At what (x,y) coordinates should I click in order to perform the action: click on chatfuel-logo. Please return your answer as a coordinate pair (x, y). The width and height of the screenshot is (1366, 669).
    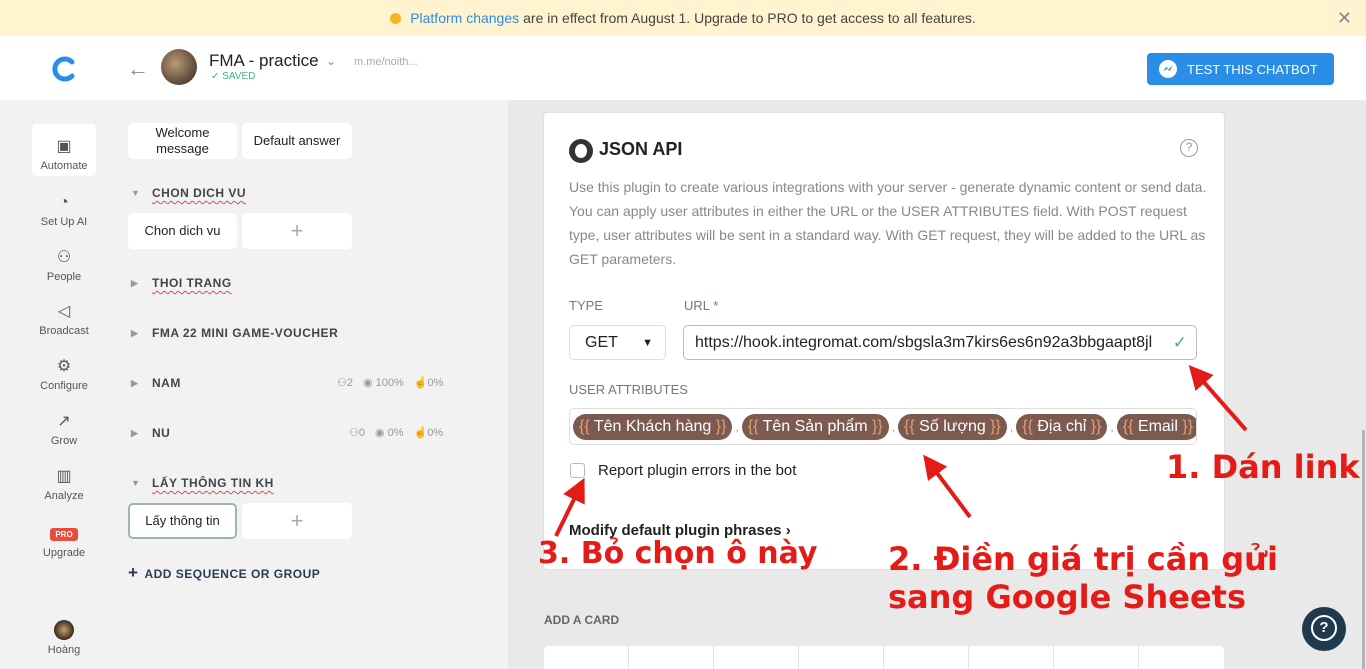
    Looking at the image, I should click on (64, 69).